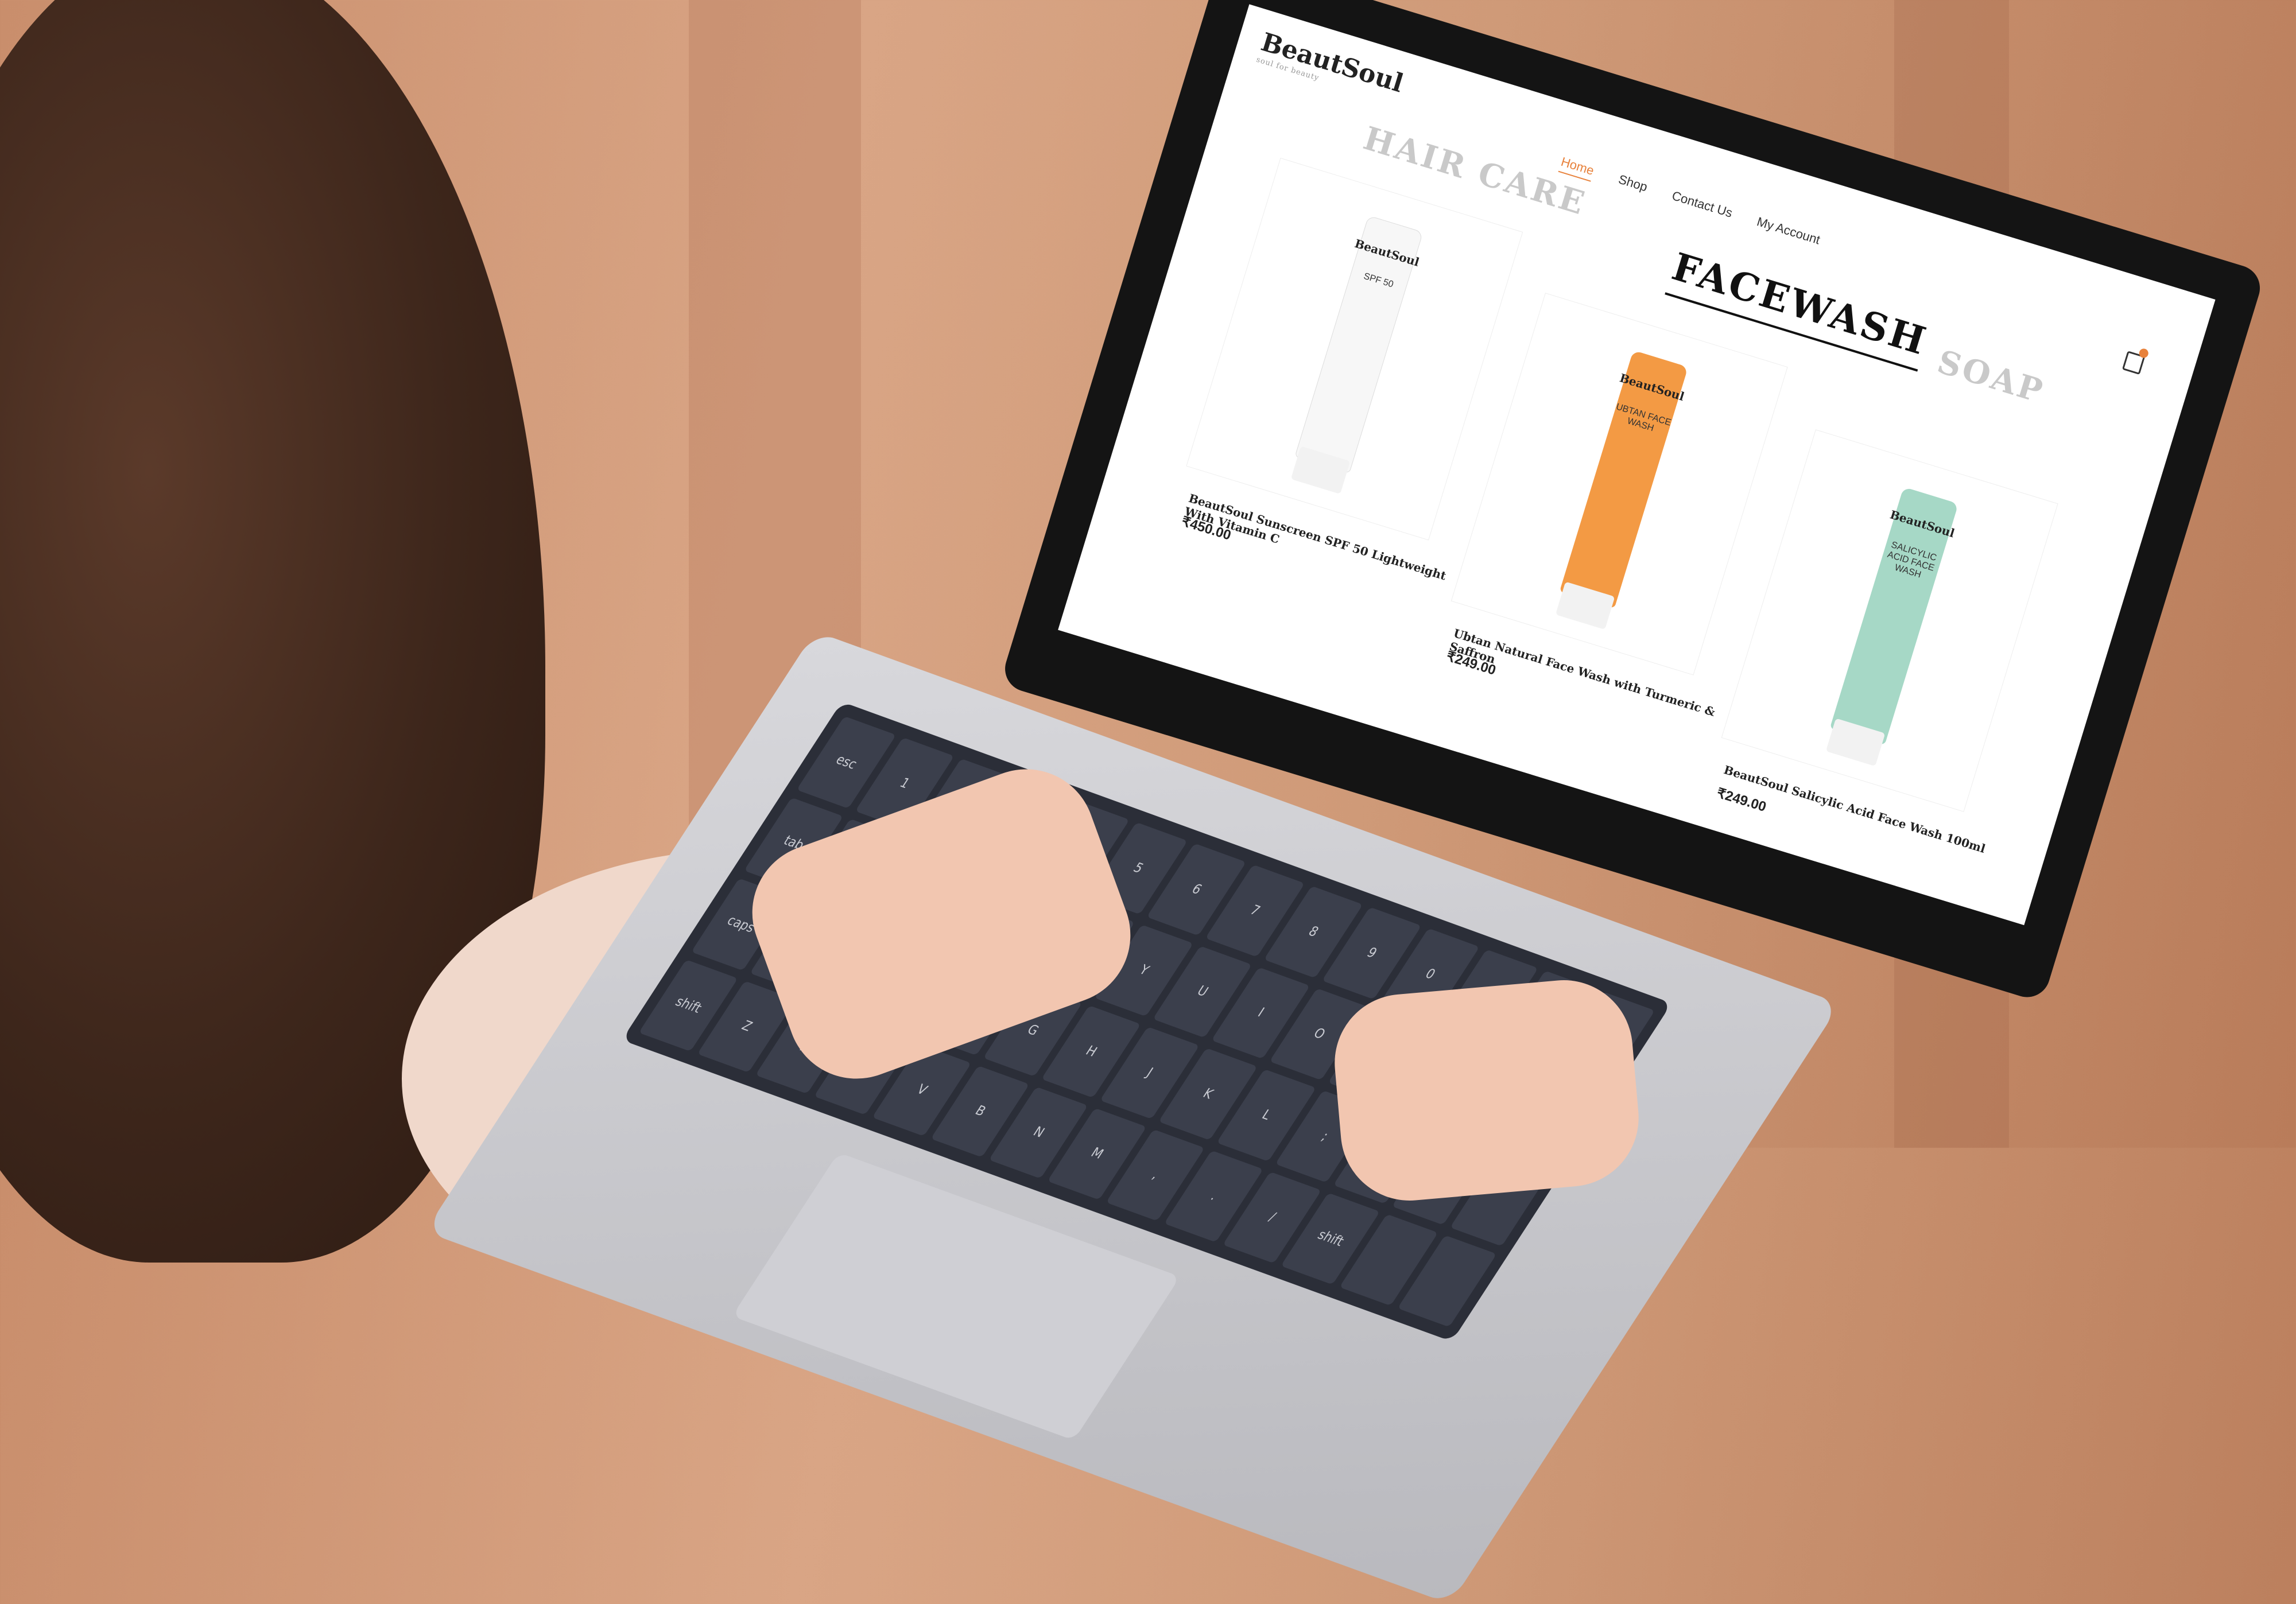 The height and width of the screenshot is (1604, 2296). What do you see at coordinates (1357, 355) in the screenshot?
I see `product-image: BeautSoul SPF 50` at bounding box center [1357, 355].